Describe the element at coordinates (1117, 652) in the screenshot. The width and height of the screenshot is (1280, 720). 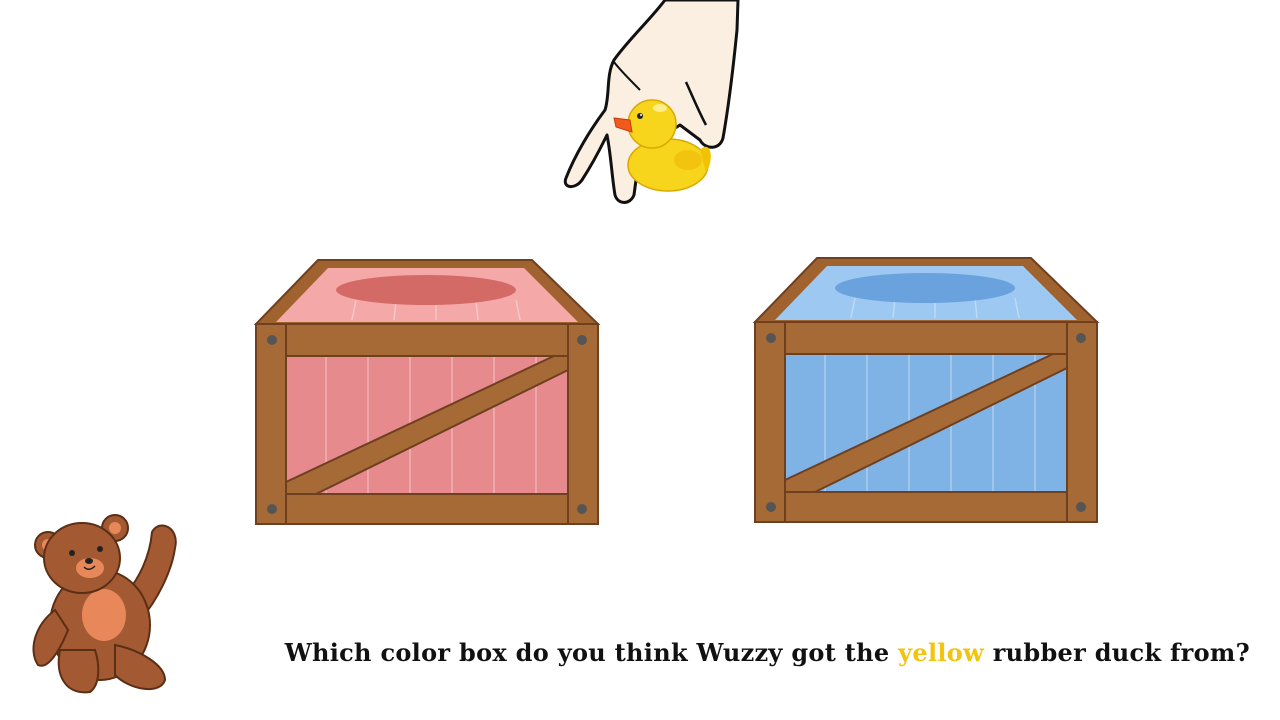
I see `question-suffix: rubber duck from?` at that location.